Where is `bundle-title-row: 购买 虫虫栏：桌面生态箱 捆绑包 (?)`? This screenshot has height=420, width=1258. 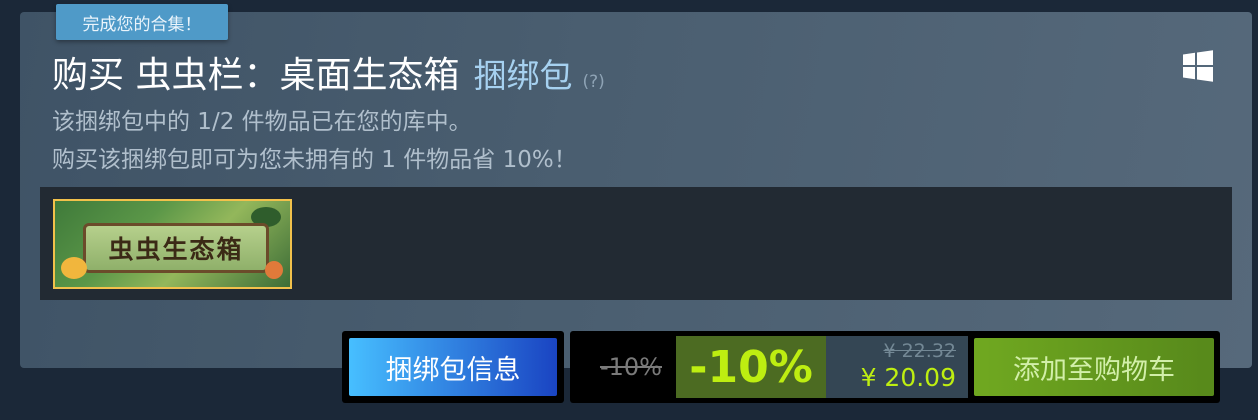 bundle-title-row: 购买 虫虫栏：桌面生态箱 捆绑包 (?) is located at coordinates (328, 71).